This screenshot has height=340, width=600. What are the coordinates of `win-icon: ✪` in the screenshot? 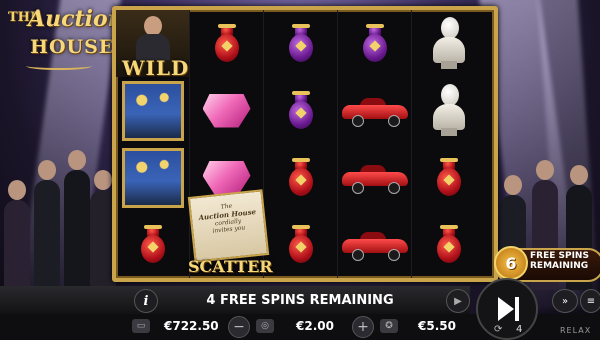 It's located at (389, 326).